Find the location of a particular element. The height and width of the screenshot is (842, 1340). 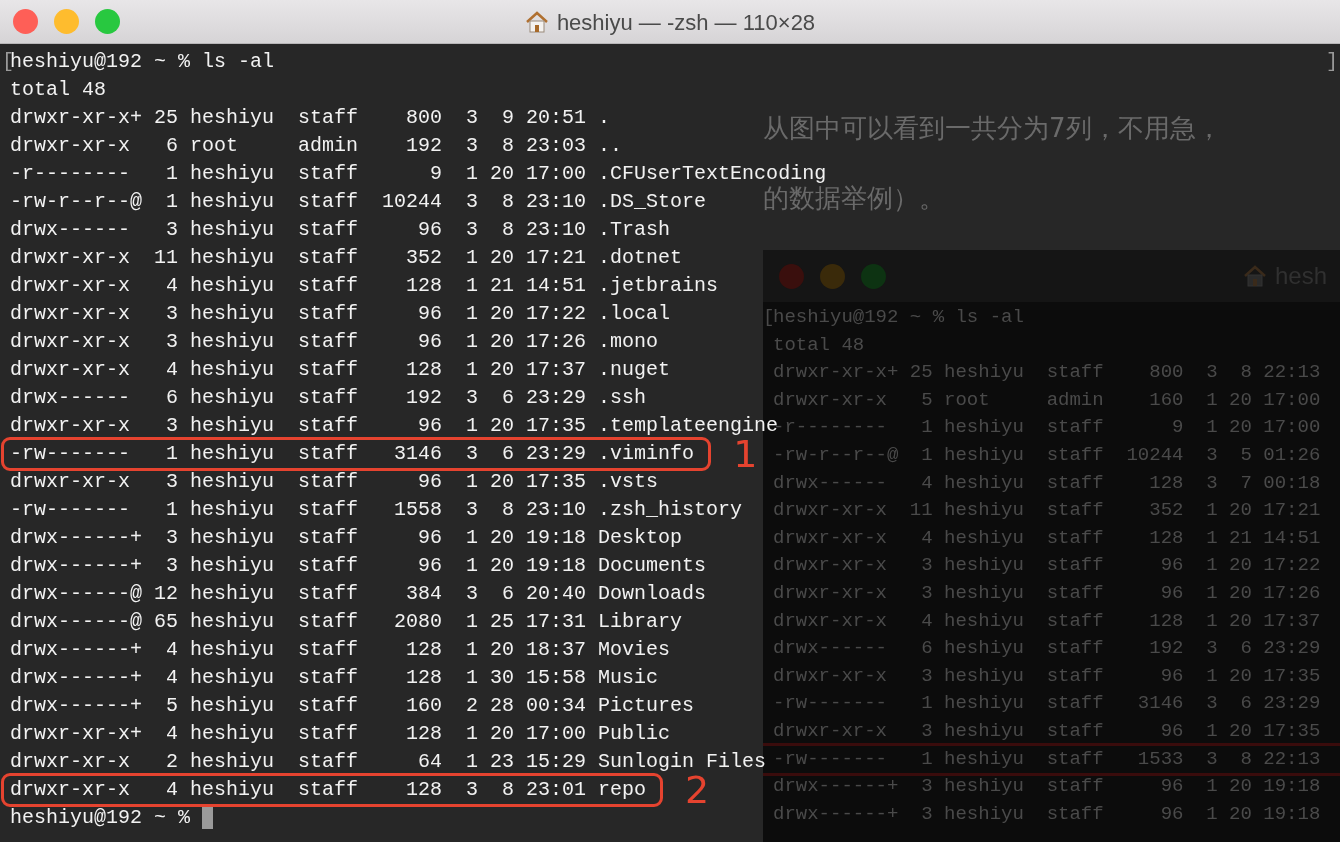

listing-line: drwxr-xr-x 2 heshiyu staff 64 1 23 15:29 Sunlogin Files is located at coordinates (388, 762).